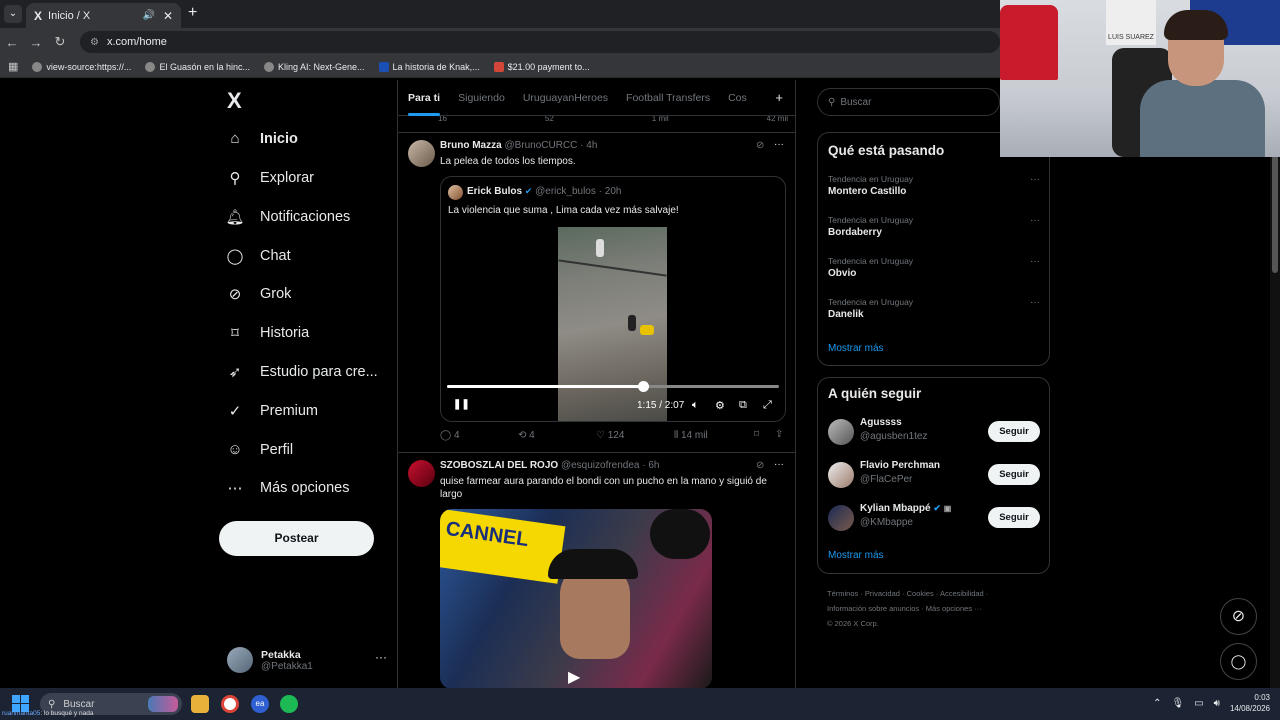  I want to click on tweet-media-video: CANNEL ▶, so click(576, 598).